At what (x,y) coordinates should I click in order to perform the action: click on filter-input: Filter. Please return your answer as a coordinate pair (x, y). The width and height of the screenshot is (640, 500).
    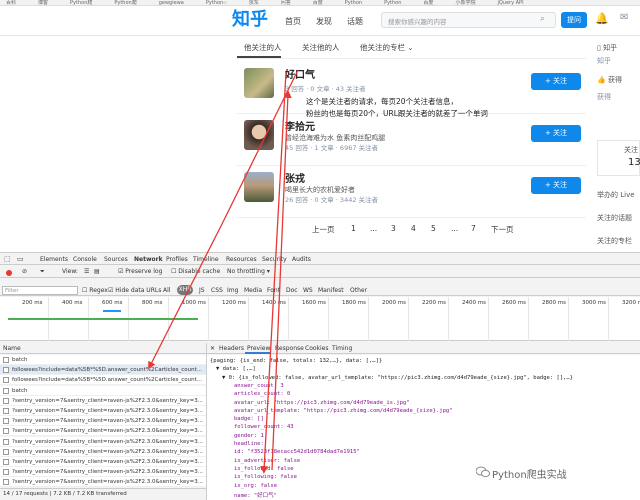
    Looking at the image, I should click on (40, 290).